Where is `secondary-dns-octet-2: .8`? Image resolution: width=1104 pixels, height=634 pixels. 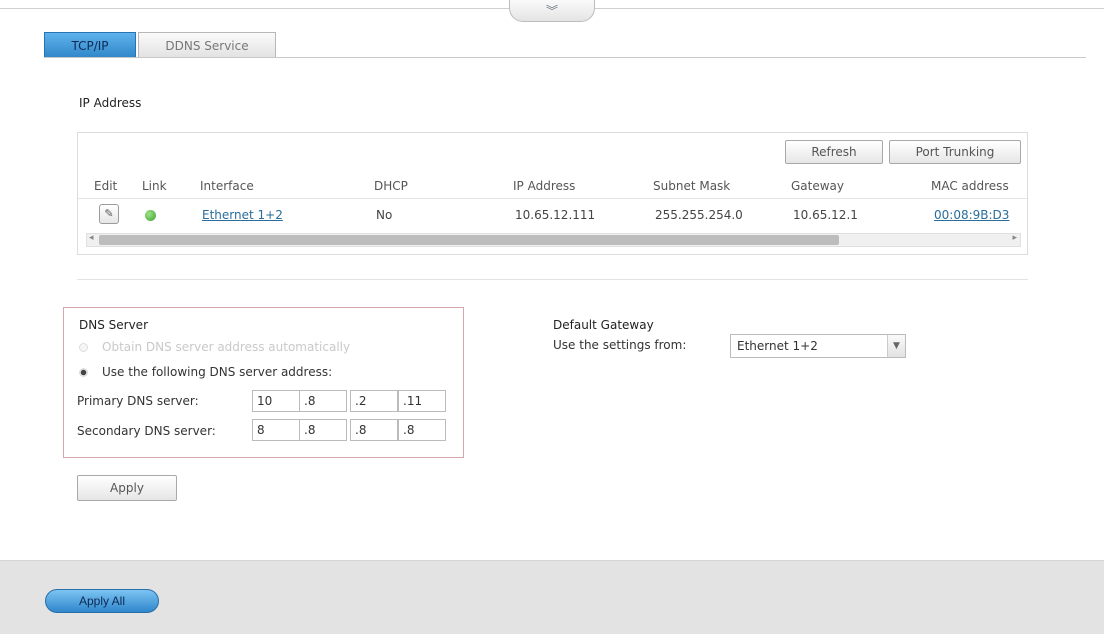
secondary-dns-octet-2: .8 is located at coordinates (323, 430).